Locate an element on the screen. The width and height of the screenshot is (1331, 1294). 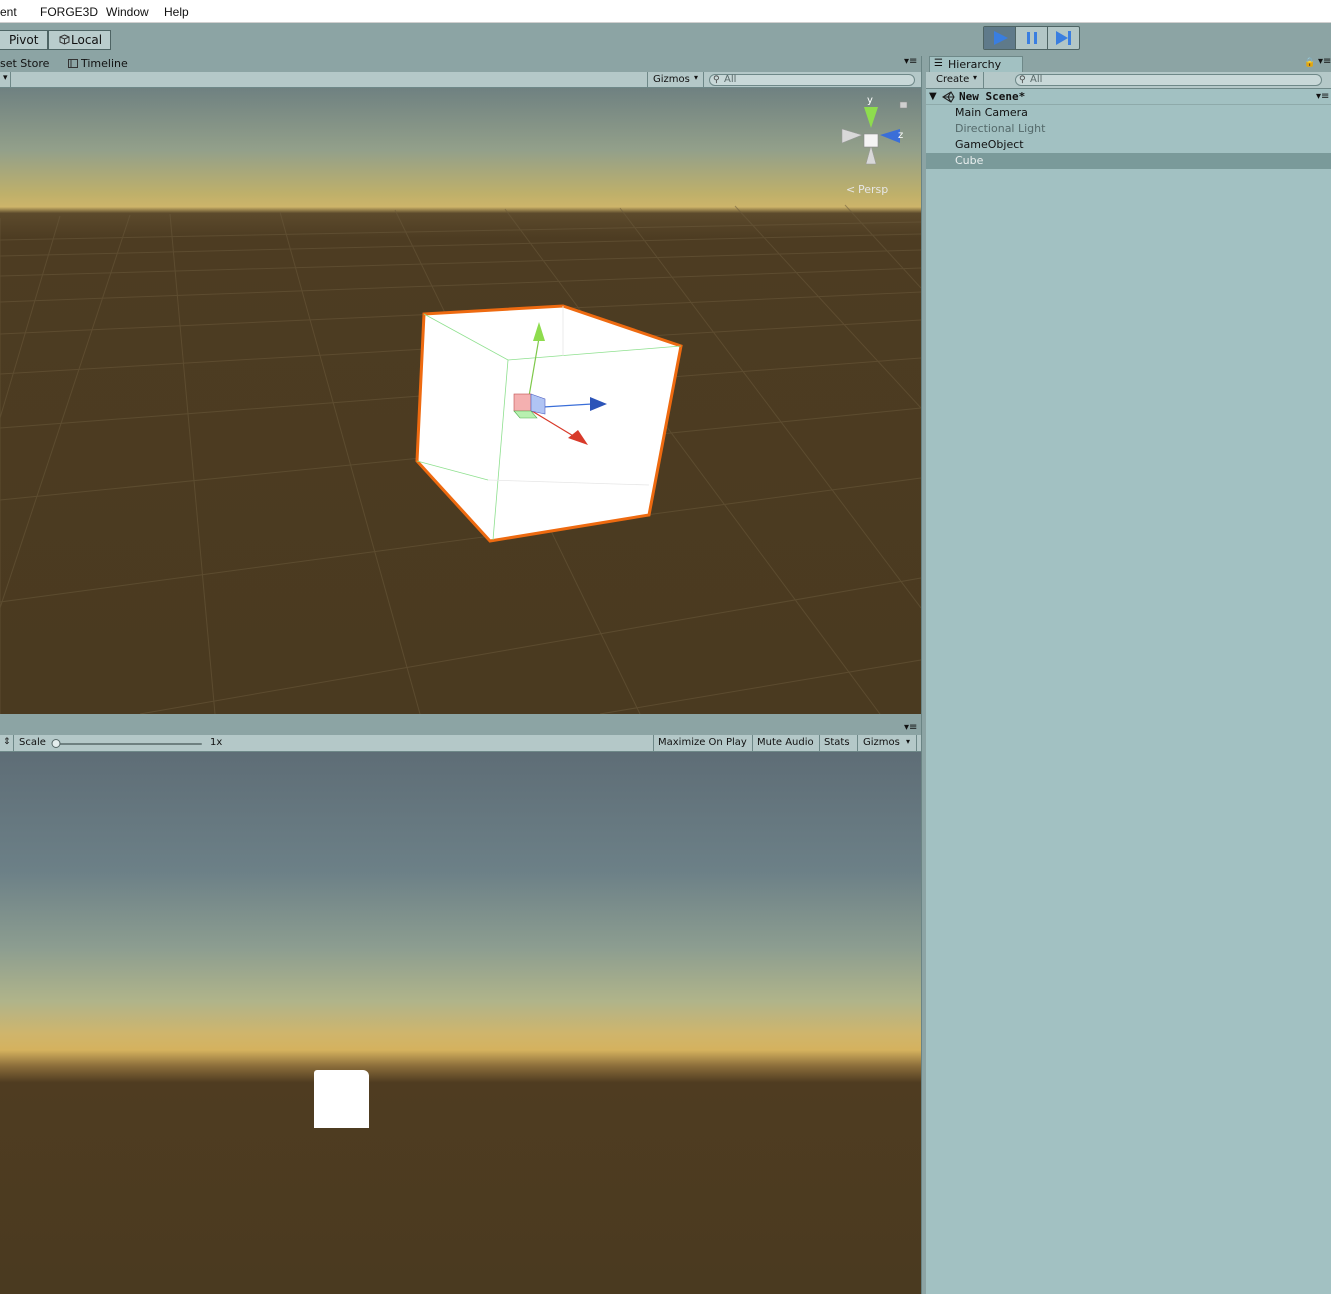
maximize-on-play-toggle: Maximize On Play is located at coordinates (702, 742).